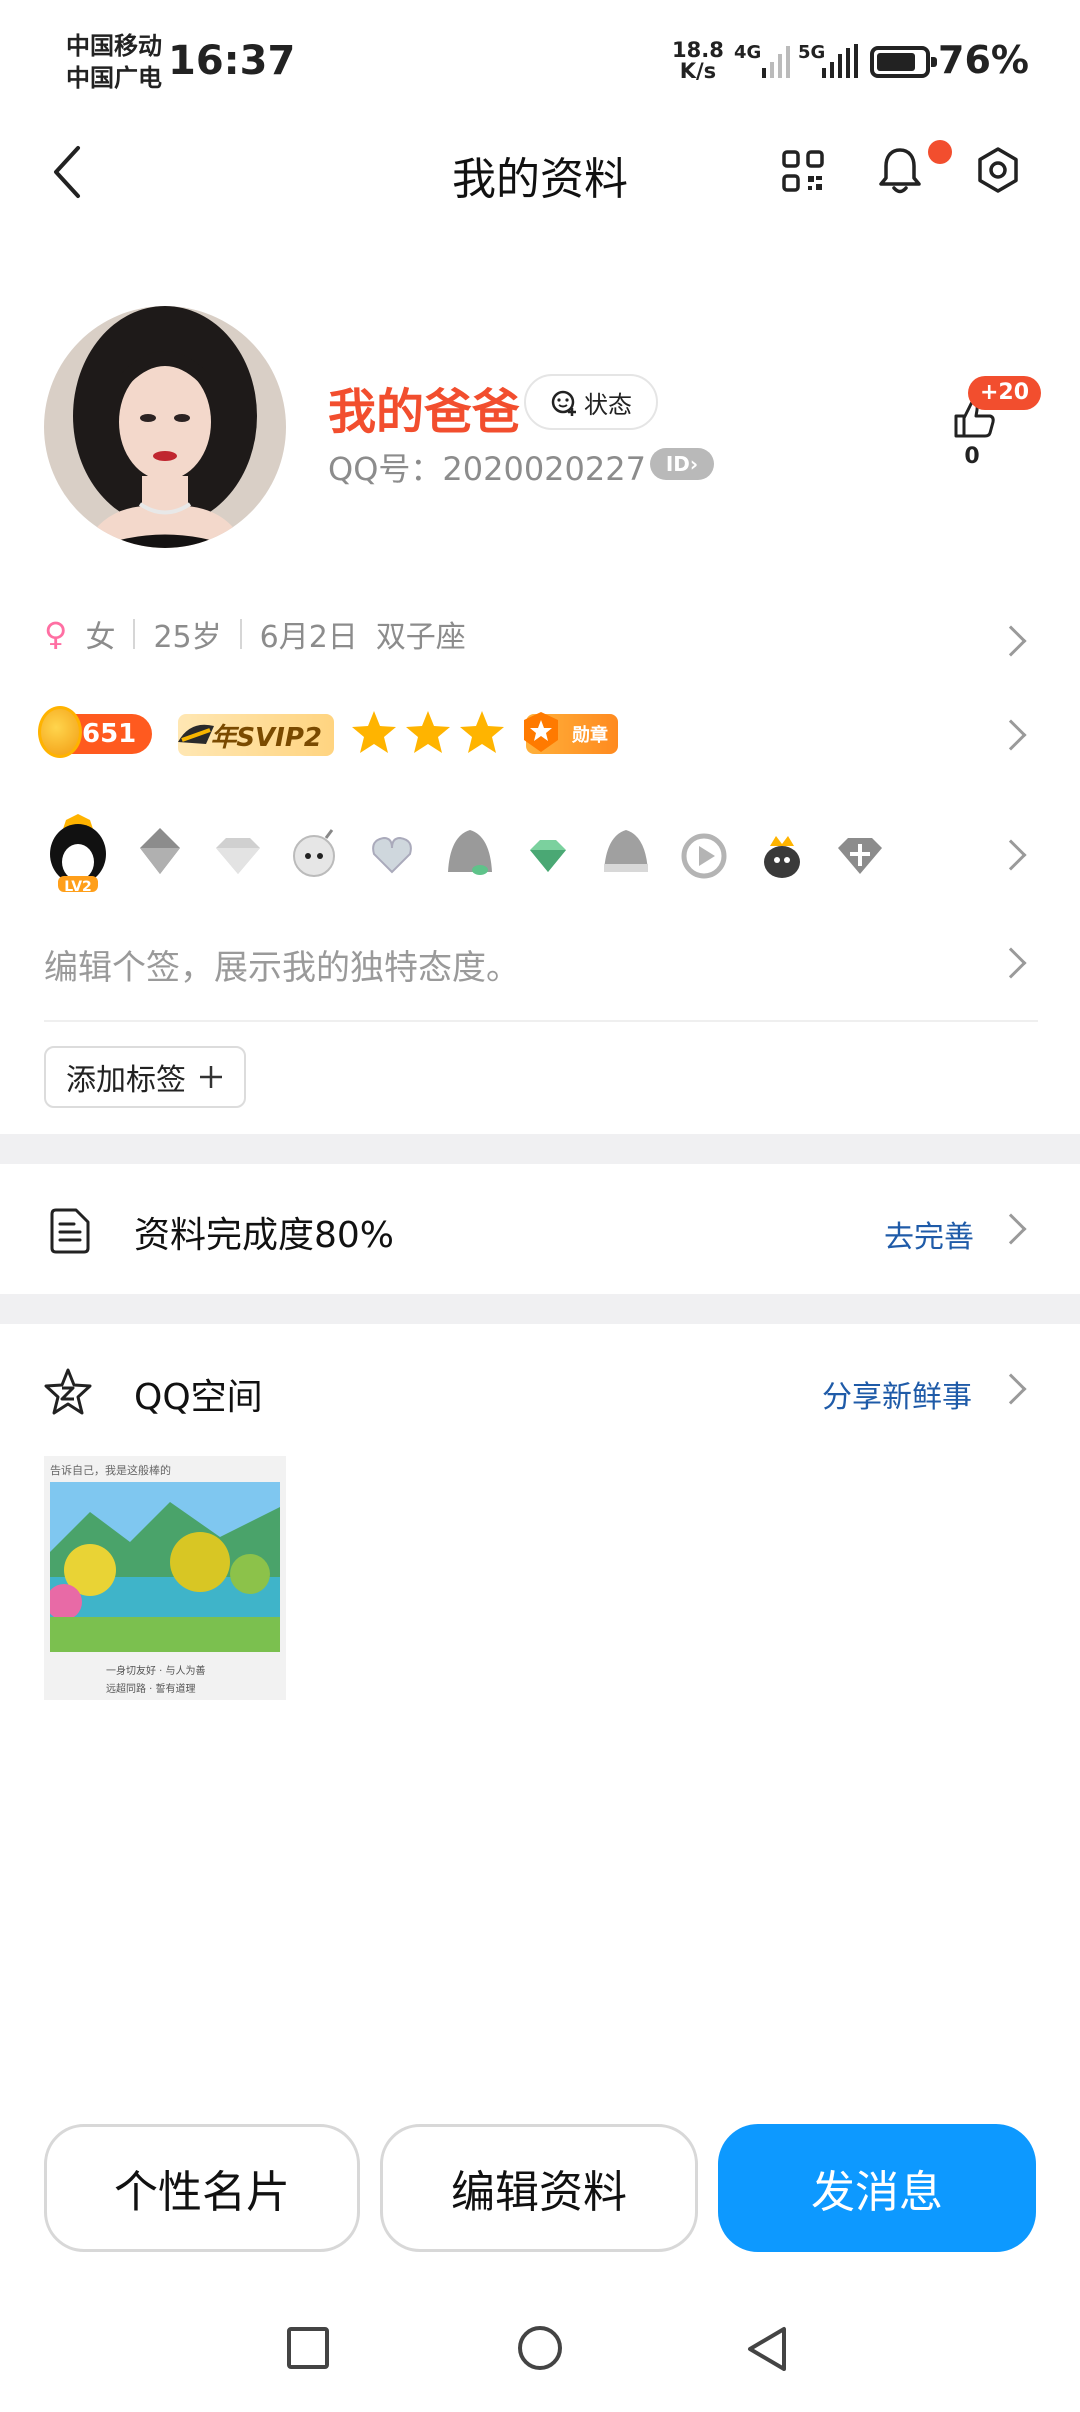 Image resolution: width=1080 pixels, height=2412 pixels. Describe the element at coordinates (860, 856) in the screenshot. I see `diamond-cross-icon` at that location.